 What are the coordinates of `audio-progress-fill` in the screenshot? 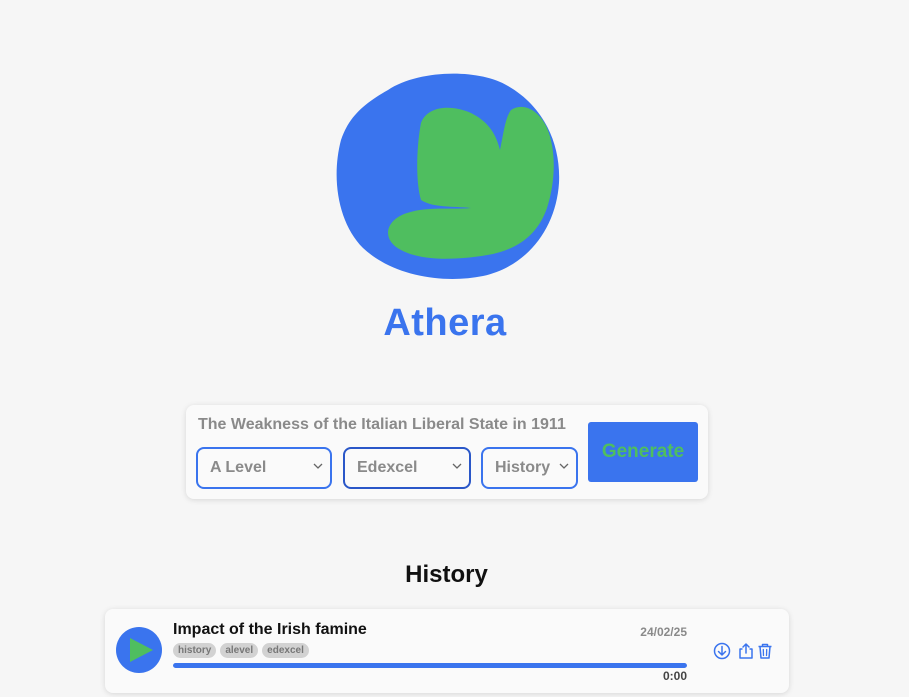 It's located at (430, 665).